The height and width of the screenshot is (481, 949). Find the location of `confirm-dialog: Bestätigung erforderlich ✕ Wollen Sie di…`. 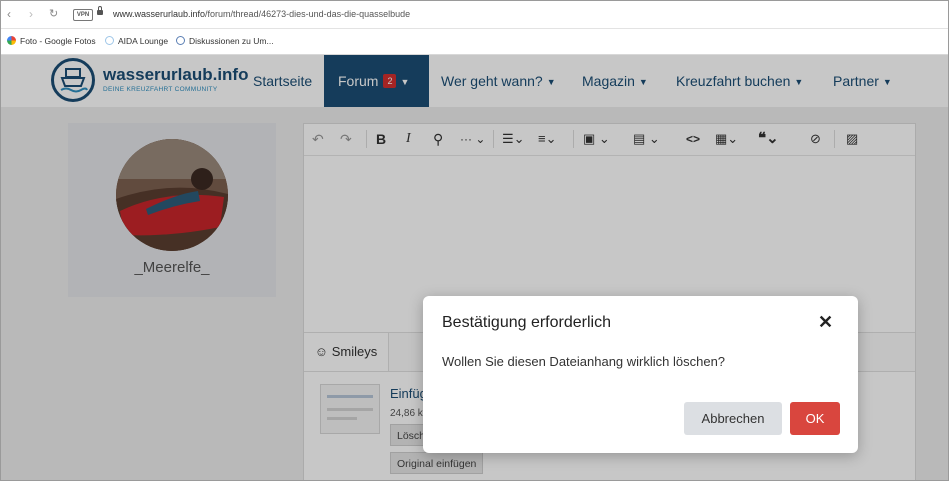

confirm-dialog: Bestätigung erforderlich ✕ Wollen Sie di… is located at coordinates (640, 374).